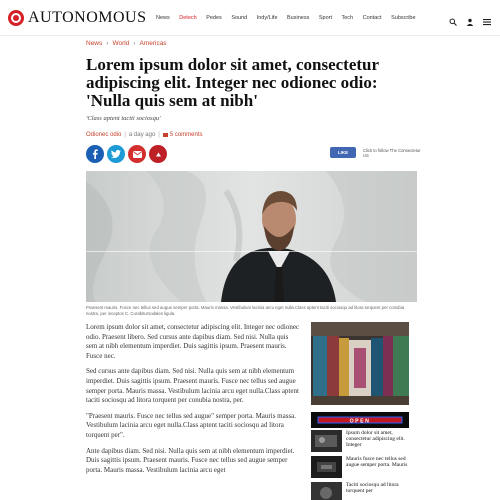 Image resolution: width=500 pixels, height=500 pixels. What do you see at coordinates (239, 18) in the screenshot?
I see `nav-item-sound: Sound` at bounding box center [239, 18].